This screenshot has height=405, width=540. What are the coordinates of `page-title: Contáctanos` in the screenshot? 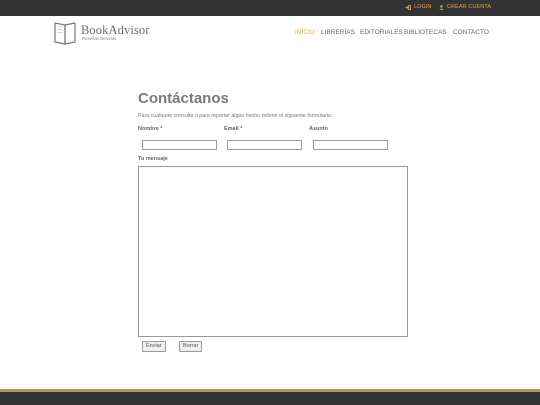 It's located at (183, 98).